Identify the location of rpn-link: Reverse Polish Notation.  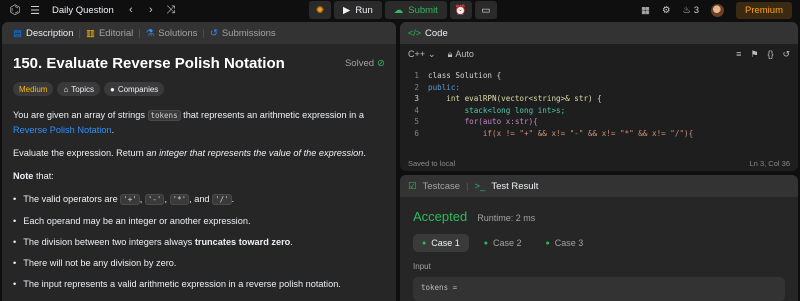
(62, 130).